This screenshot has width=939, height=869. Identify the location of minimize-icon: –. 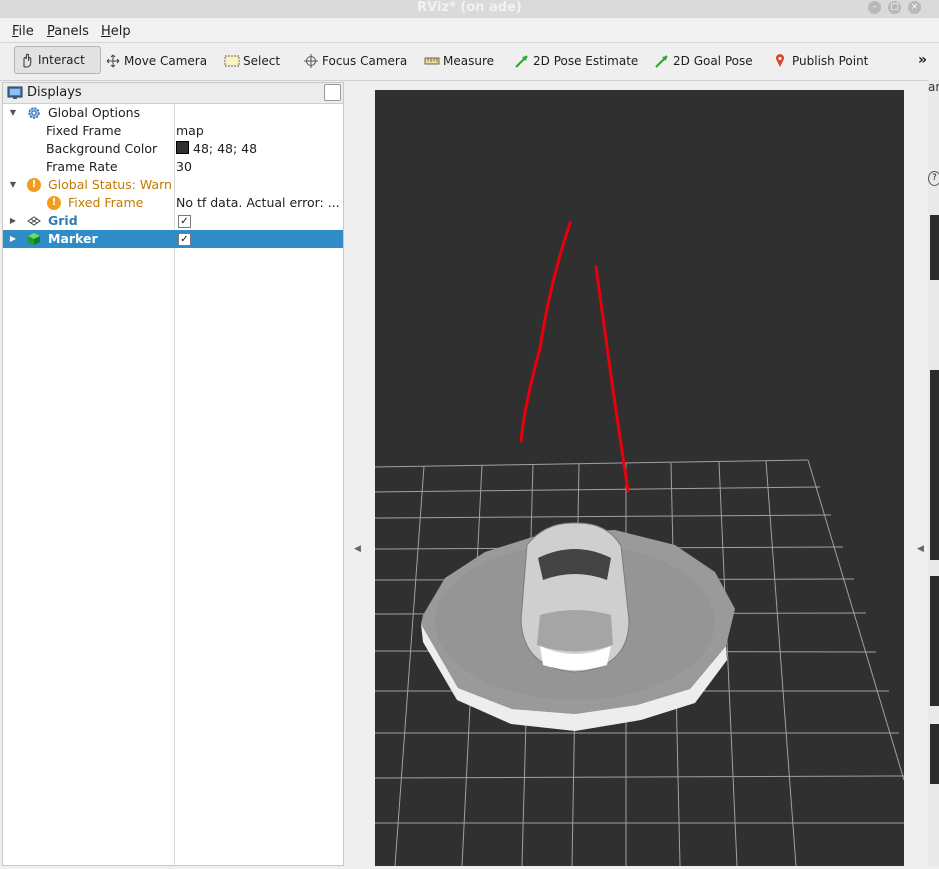
(874, 7).